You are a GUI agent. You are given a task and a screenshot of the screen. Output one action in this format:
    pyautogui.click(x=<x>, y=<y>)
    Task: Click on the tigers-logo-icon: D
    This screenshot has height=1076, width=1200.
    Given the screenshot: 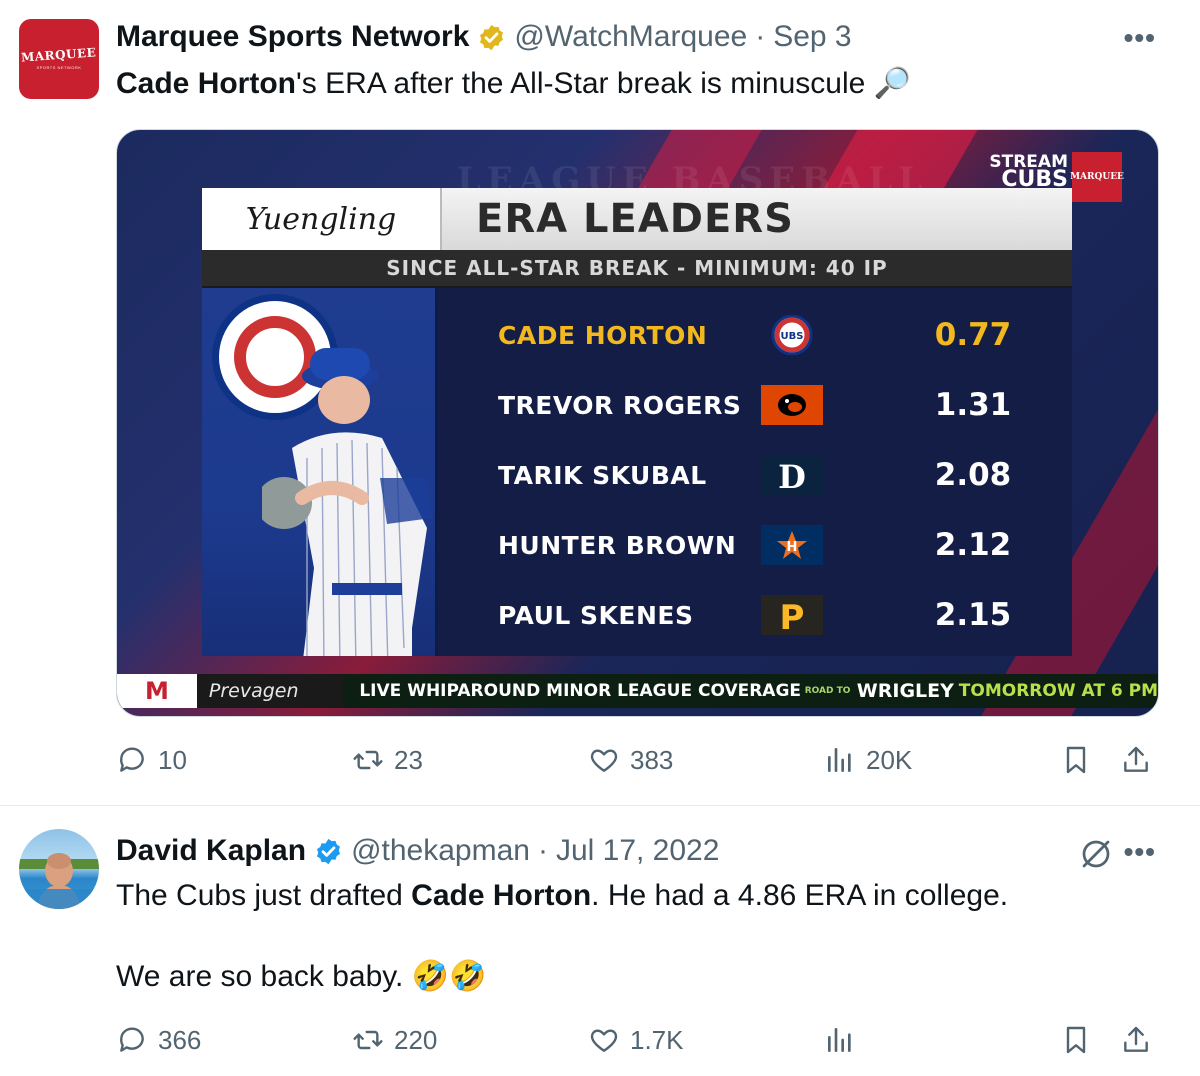 What is the action you would take?
    pyautogui.click(x=792, y=475)
    